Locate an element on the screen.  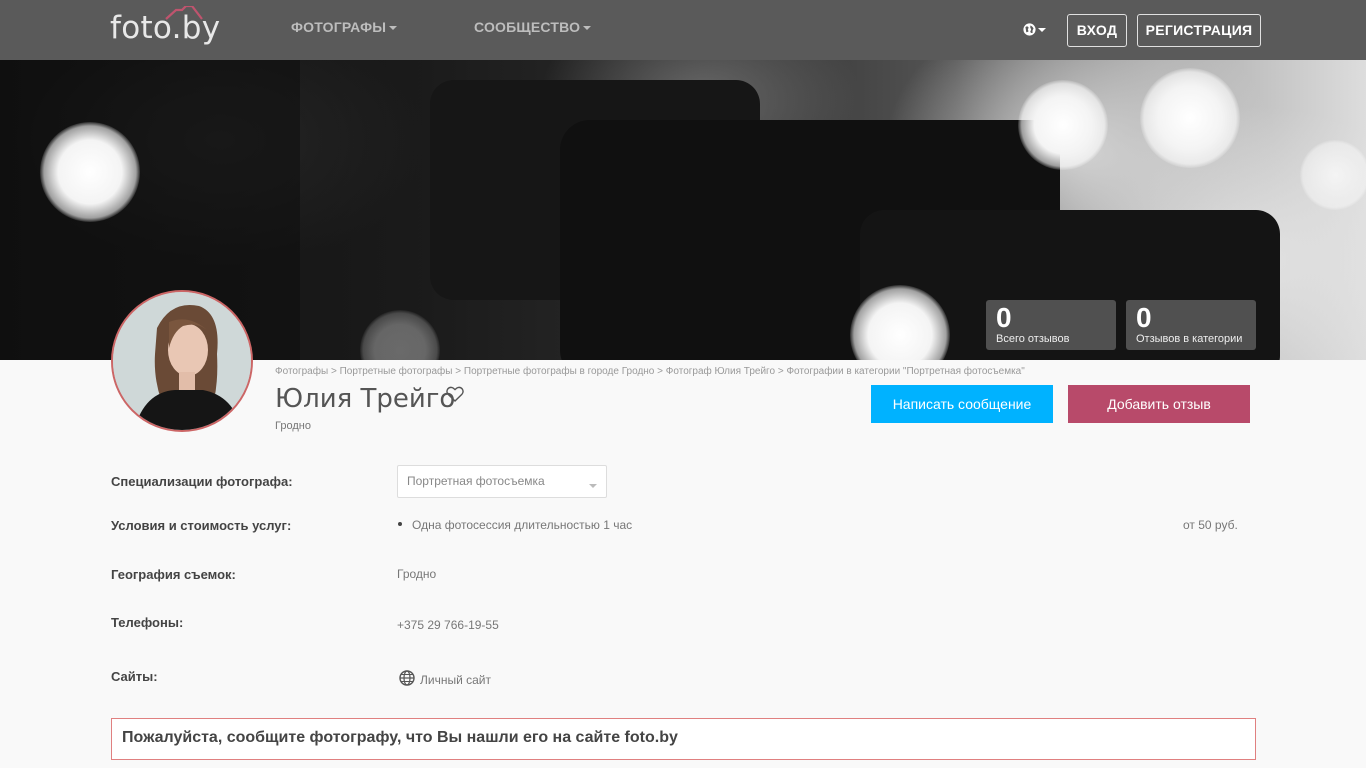
language-selector is located at coordinates (1035, 30).